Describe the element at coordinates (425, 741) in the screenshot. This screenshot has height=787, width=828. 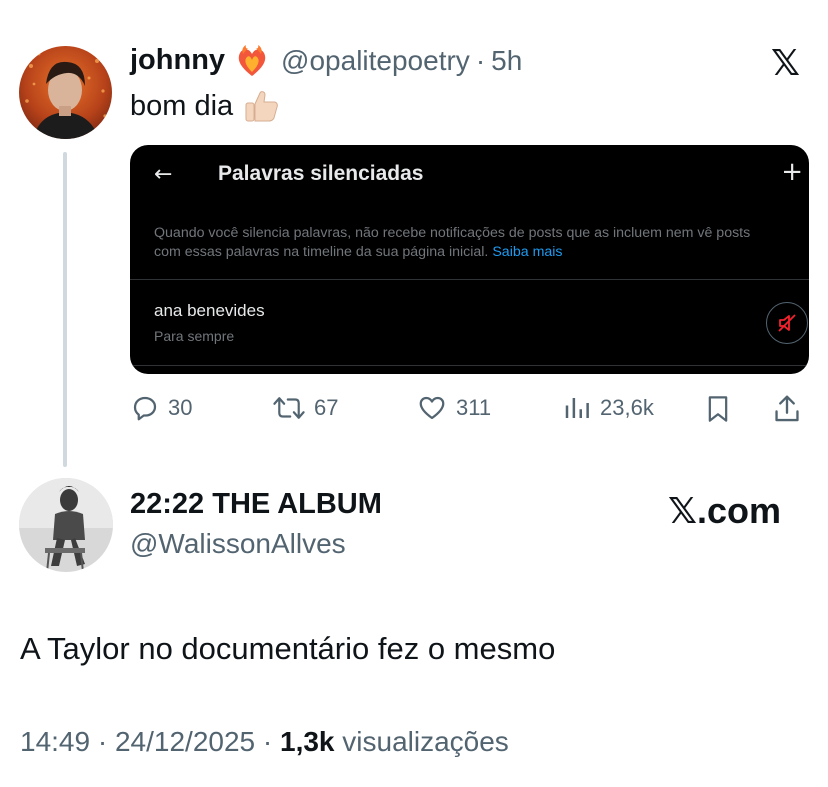
I see `post-views-label: visualizações` at that location.